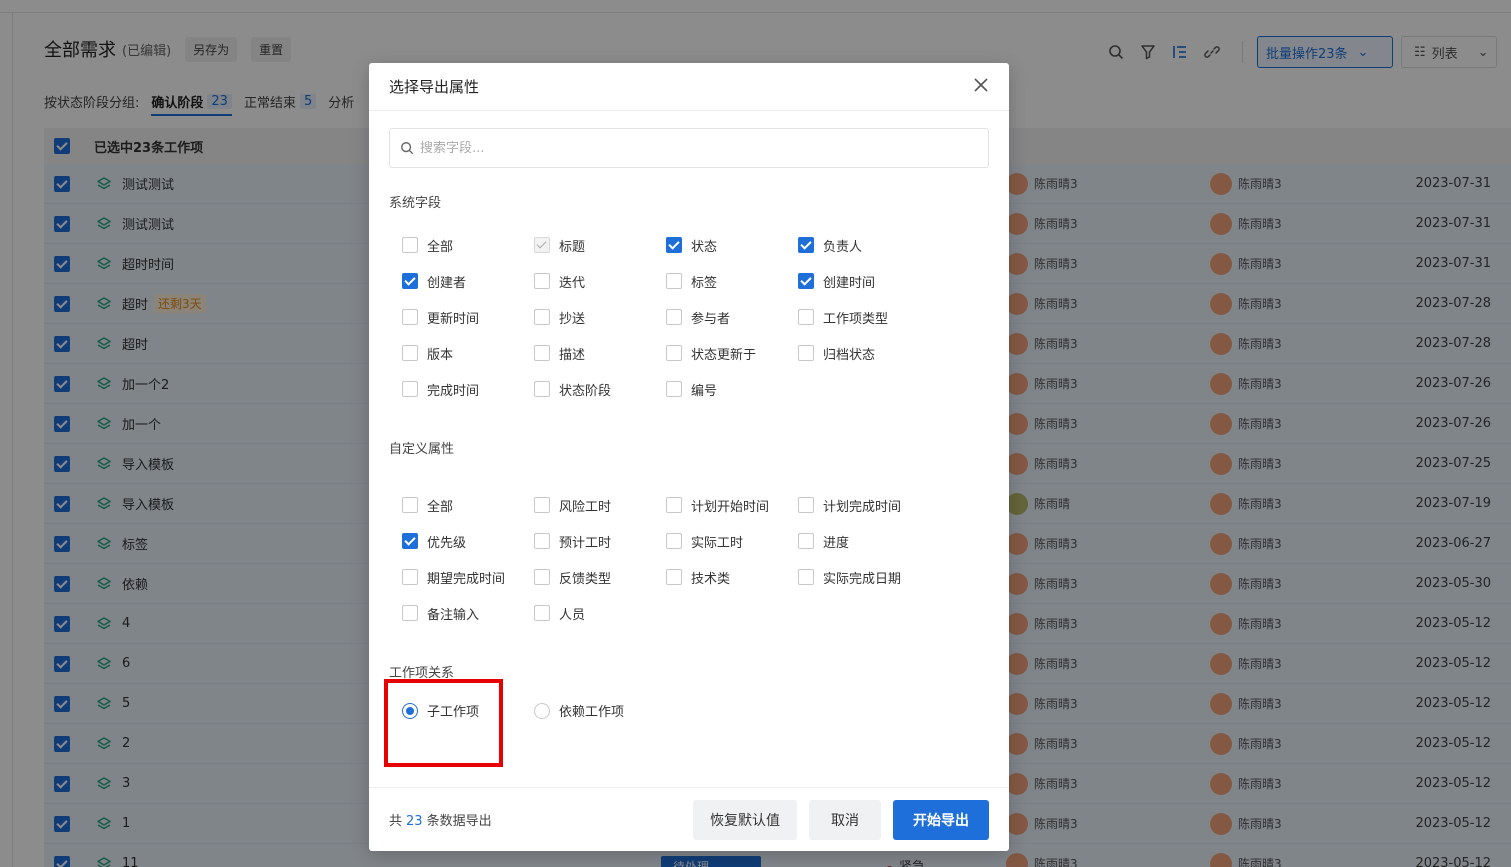  Describe the element at coordinates (585, 543) in the screenshot. I see `field-label: 预计工时` at that location.